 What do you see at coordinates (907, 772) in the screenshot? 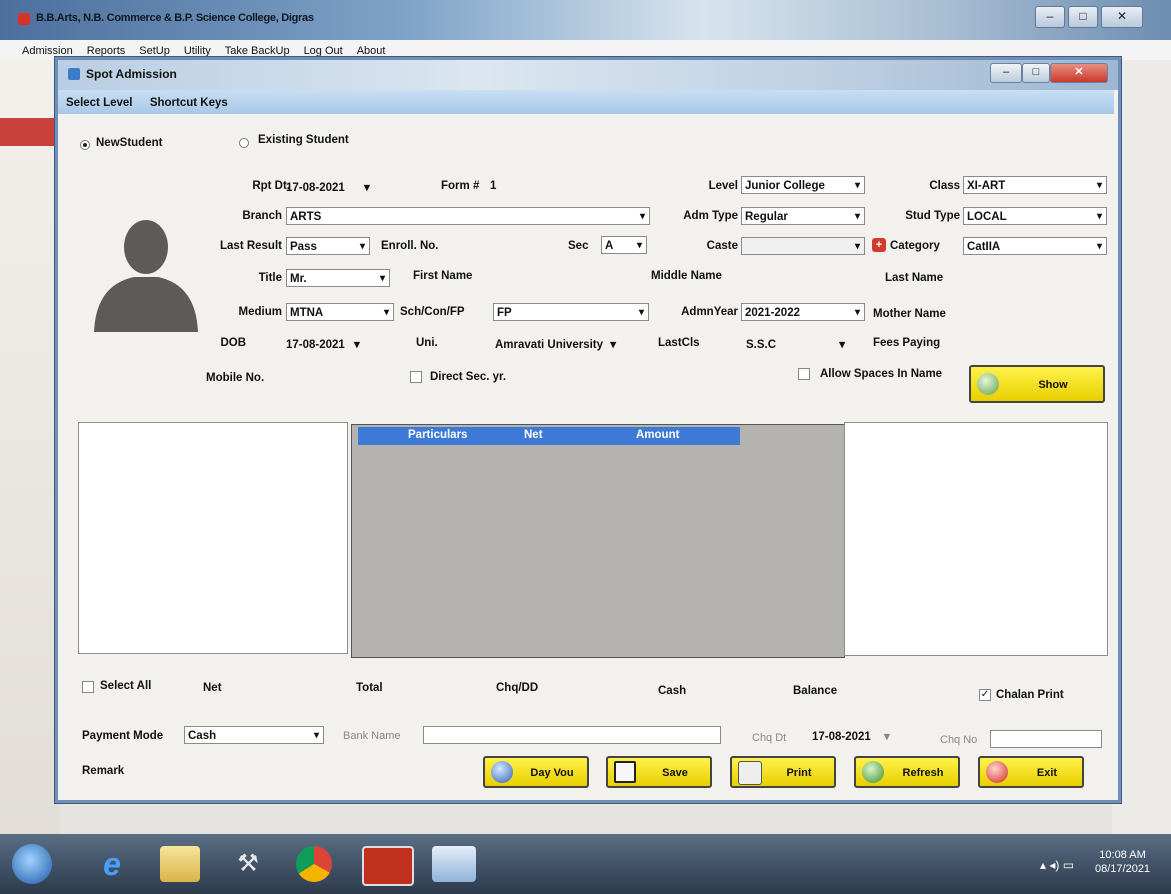
I see `refresh-button: Refresh` at bounding box center [907, 772].